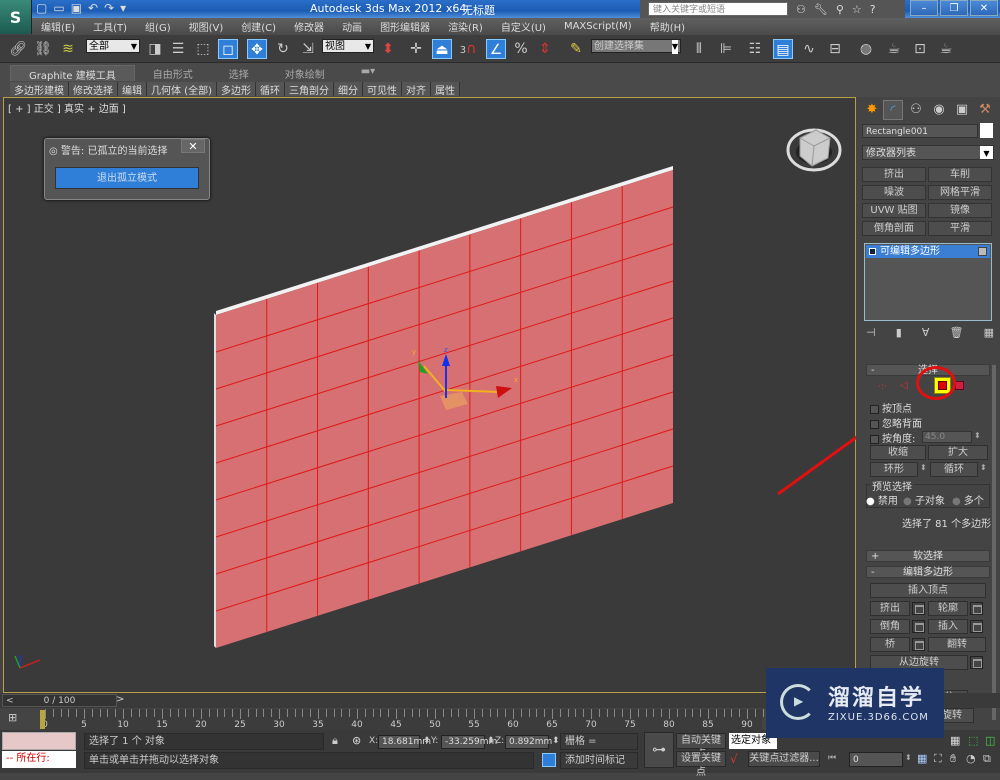 This screenshot has width=1000, height=780. What do you see at coordinates (701, 746) in the screenshot?
I see `auto-key-button: 自动关键点` at bounding box center [701, 746].